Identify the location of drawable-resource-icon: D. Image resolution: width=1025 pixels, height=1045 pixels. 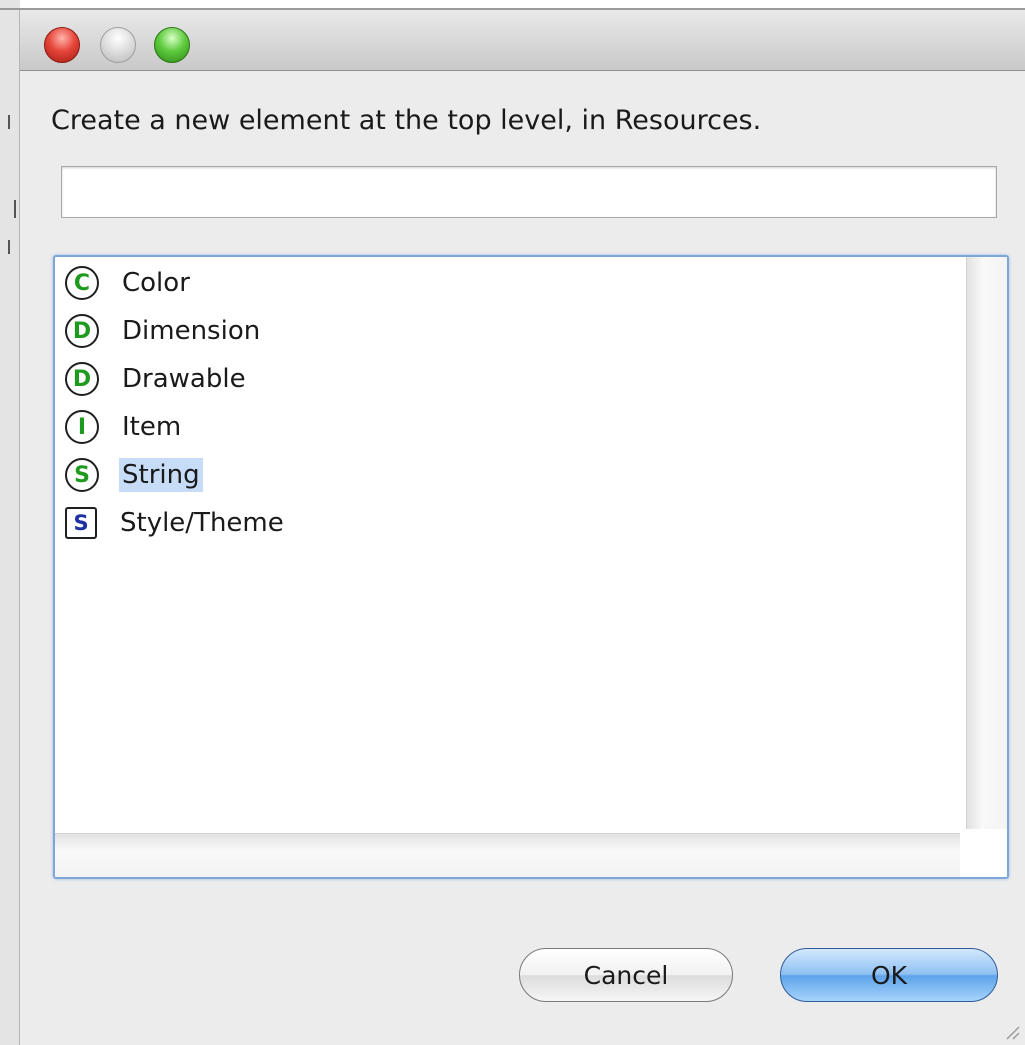
(82, 379).